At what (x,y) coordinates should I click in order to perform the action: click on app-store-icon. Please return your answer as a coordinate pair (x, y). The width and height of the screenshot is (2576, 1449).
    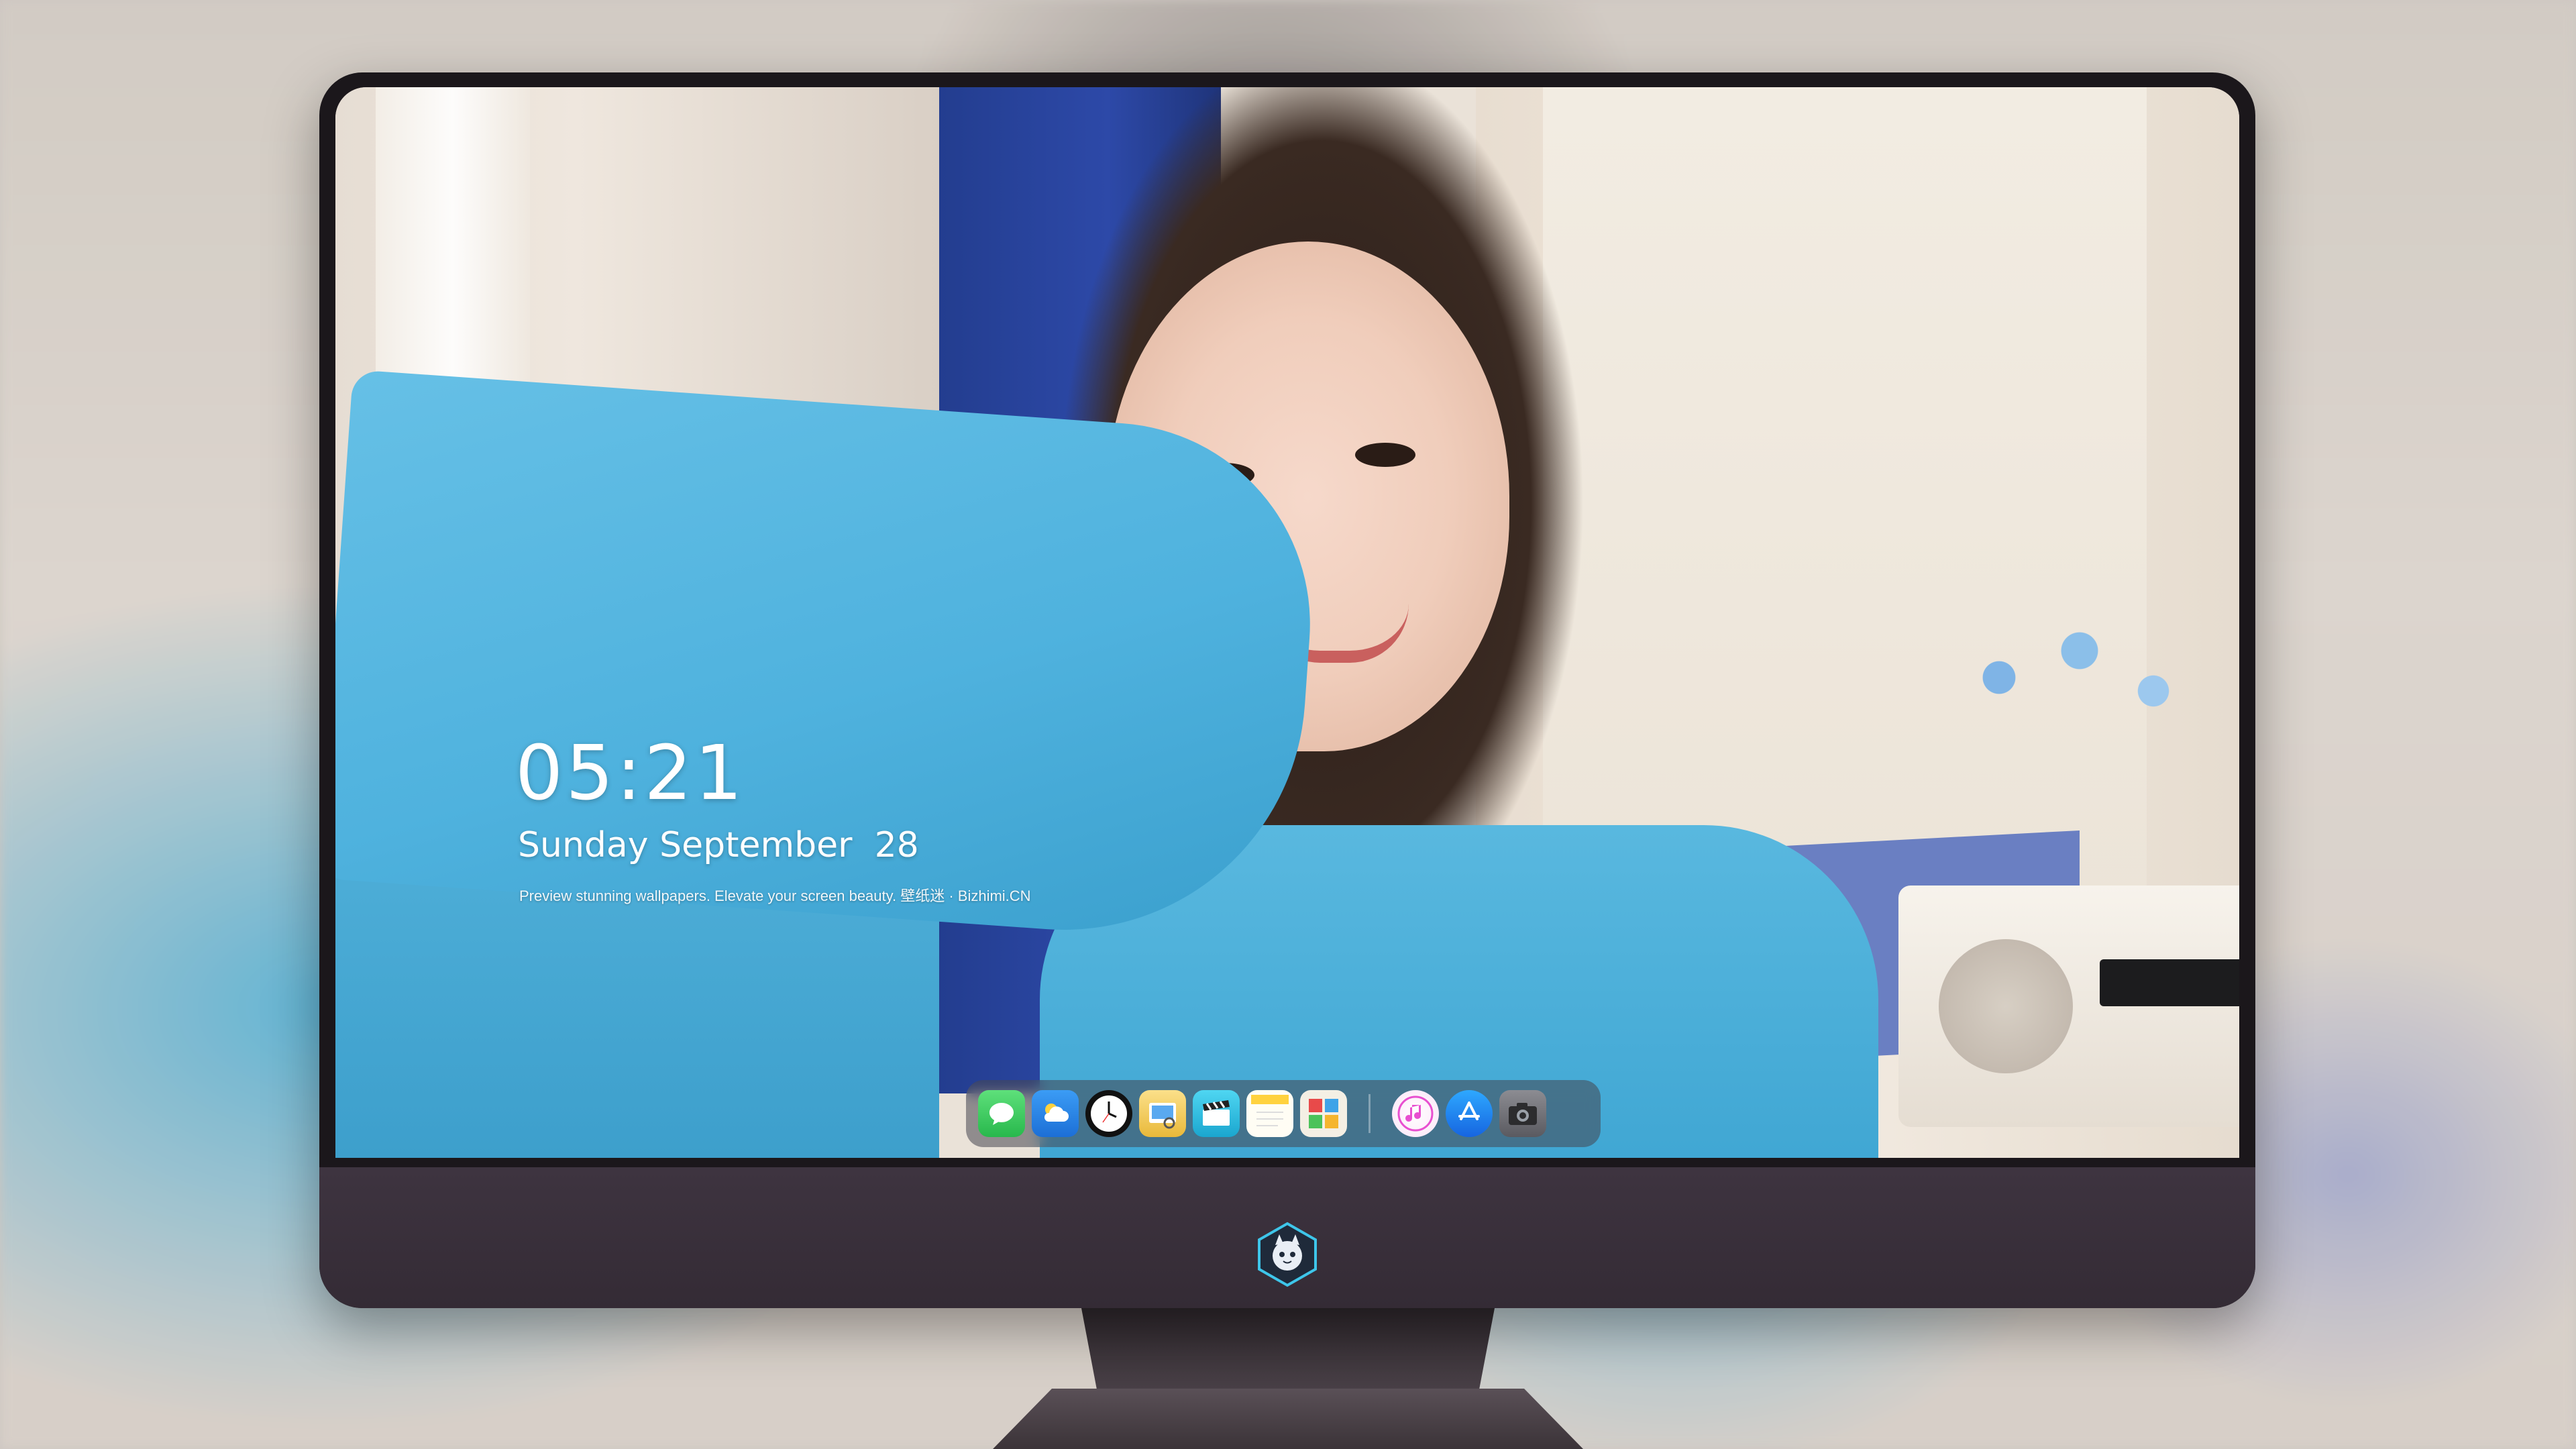
    Looking at the image, I should click on (1469, 1111).